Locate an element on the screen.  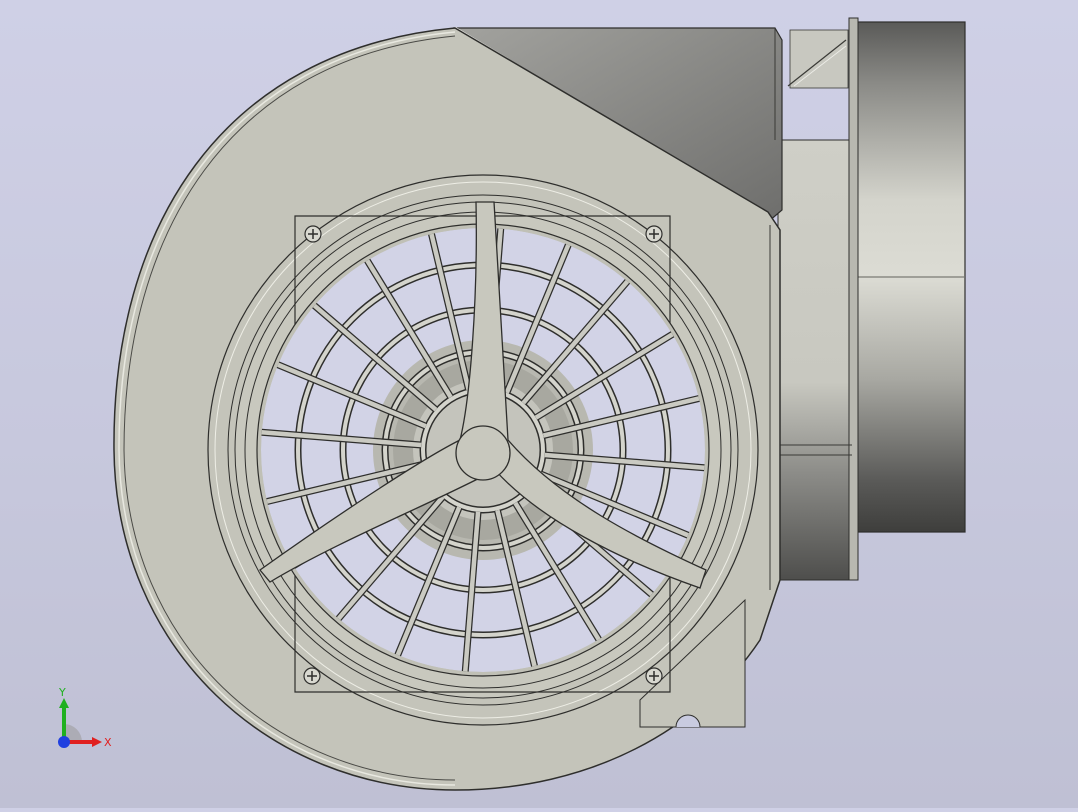
motor-flange is located at coordinates (818, 299).